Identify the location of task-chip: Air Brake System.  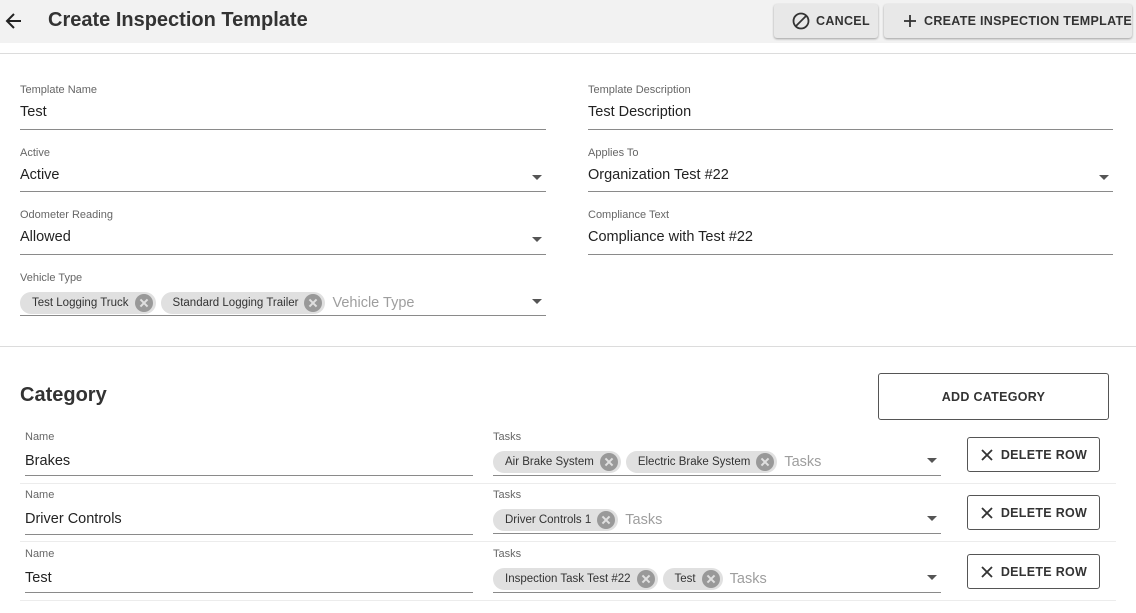
(557, 462).